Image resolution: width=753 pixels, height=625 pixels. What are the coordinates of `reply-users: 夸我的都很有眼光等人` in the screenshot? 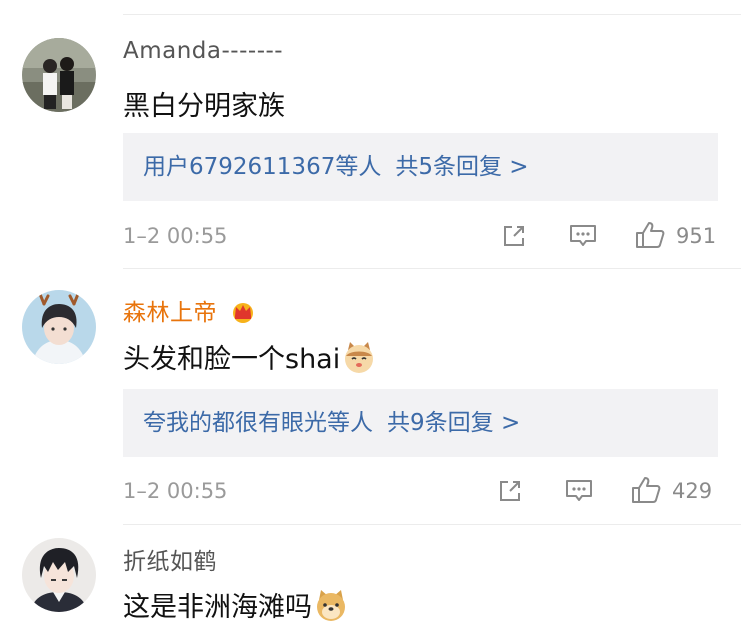 It's located at (258, 423).